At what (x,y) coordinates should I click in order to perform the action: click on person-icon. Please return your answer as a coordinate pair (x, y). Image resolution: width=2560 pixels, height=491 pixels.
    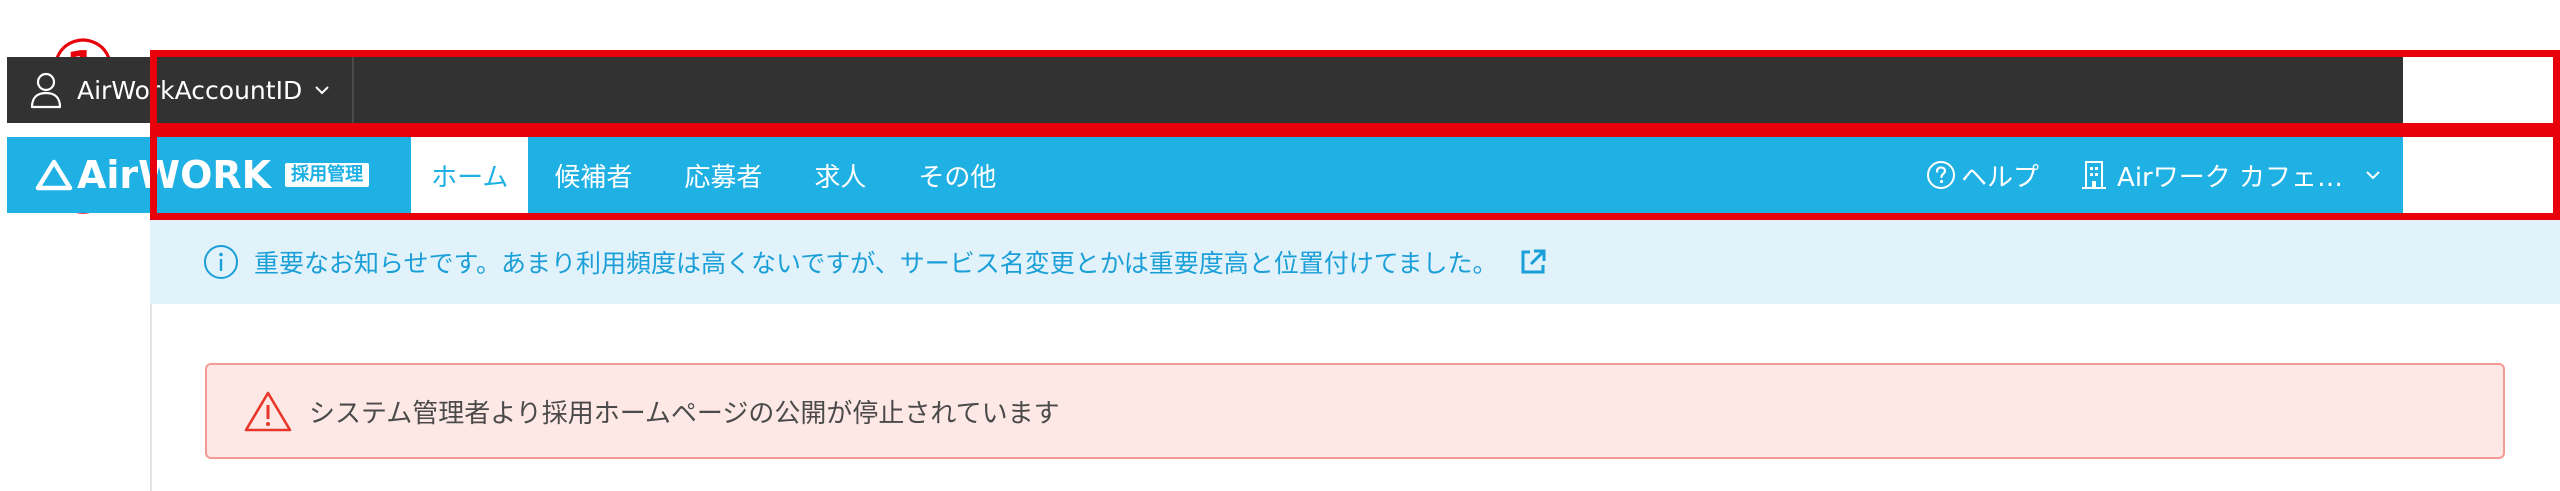
    Looking at the image, I should click on (46, 90).